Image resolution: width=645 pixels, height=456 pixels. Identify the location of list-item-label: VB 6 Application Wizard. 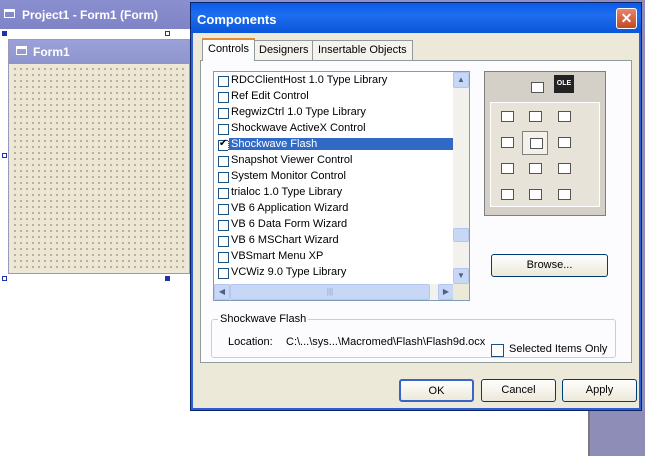
(290, 208).